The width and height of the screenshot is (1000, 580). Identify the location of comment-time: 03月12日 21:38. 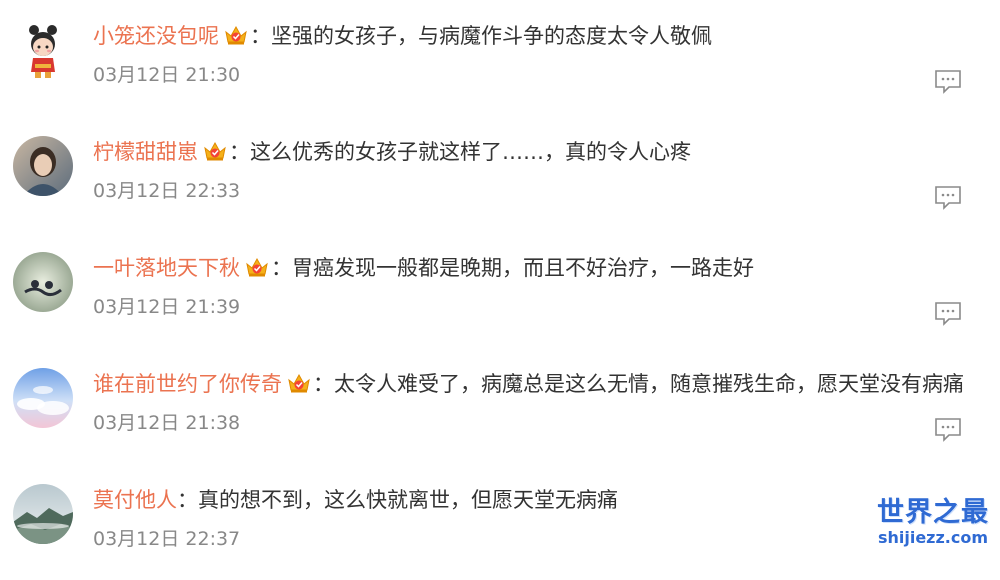
(167, 423).